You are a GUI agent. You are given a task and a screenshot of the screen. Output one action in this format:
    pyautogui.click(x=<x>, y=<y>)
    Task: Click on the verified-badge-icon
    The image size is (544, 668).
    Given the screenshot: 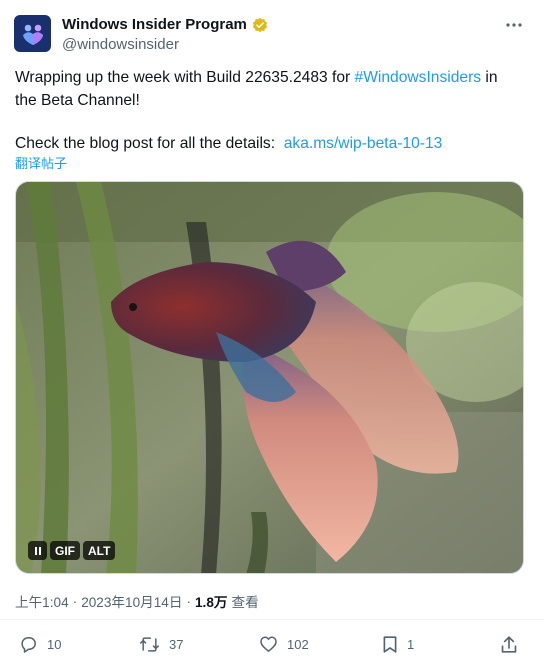 What is the action you would take?
    pyautogui.click(x=260, y=25)
    